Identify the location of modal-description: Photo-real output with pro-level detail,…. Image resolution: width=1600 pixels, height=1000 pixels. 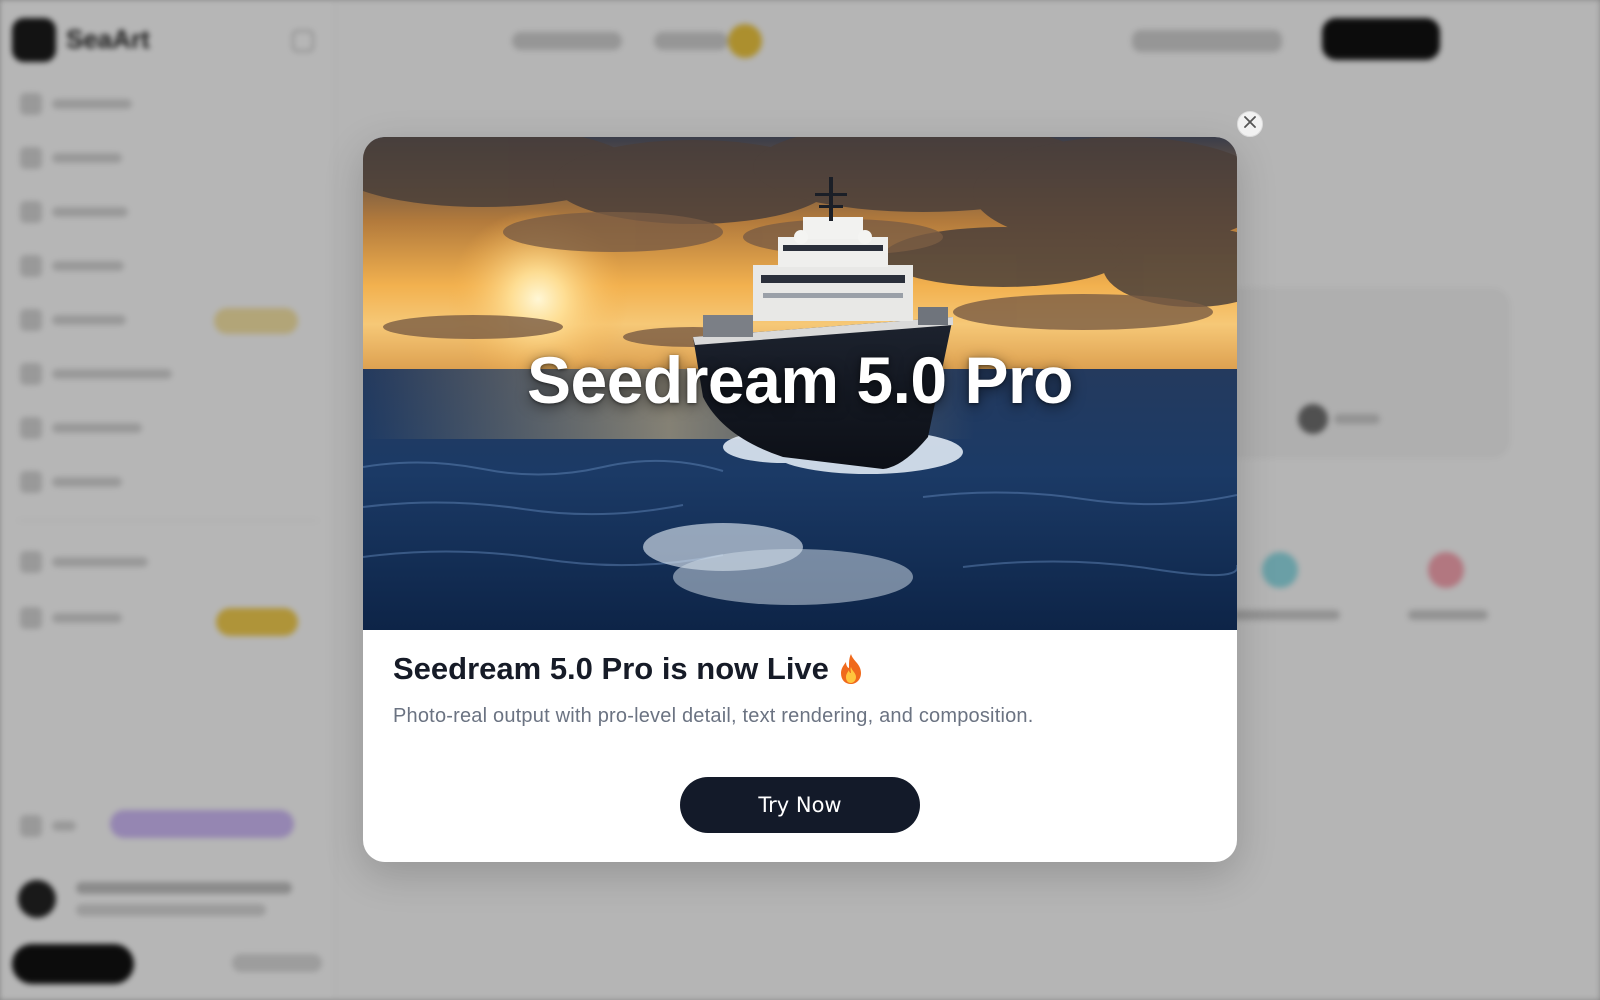
(713, 716).